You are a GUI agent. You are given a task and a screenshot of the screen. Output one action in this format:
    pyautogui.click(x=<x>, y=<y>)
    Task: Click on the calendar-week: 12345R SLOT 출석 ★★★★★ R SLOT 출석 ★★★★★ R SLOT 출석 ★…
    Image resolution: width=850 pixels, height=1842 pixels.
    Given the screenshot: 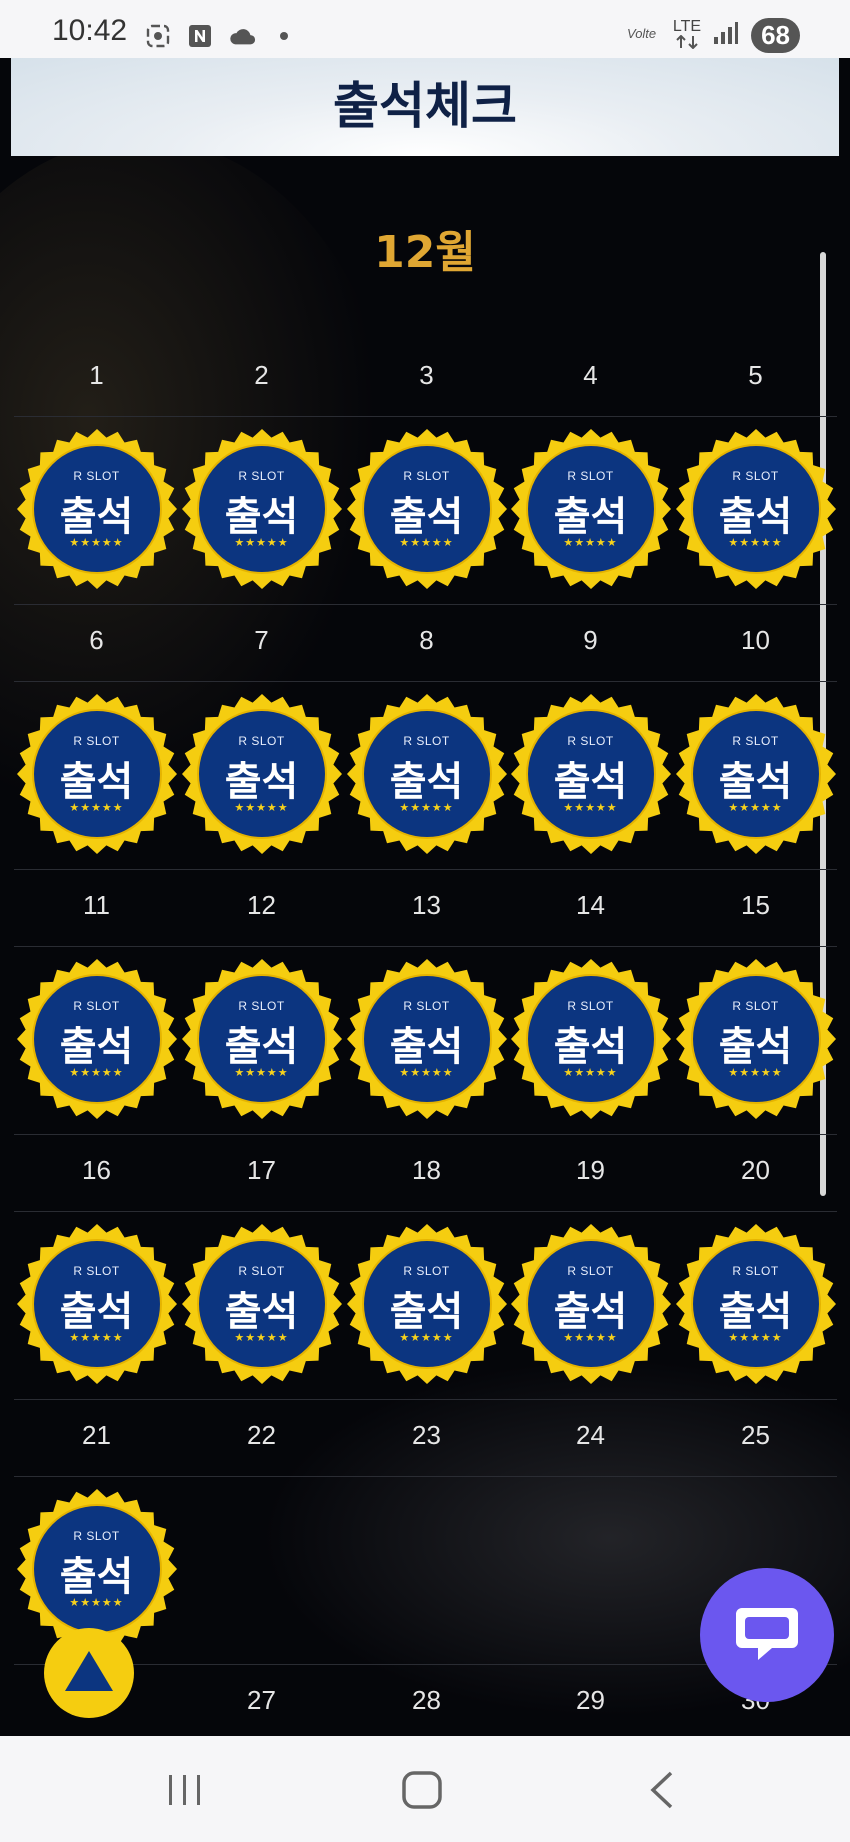 What is the action you would take?
    pyautogui.click(x=425, y=472)
    